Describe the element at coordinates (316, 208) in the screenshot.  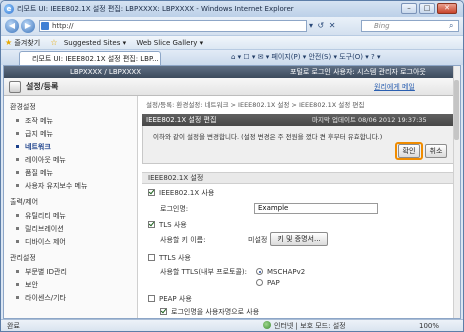
I see `login-name-input: Example` at that location.